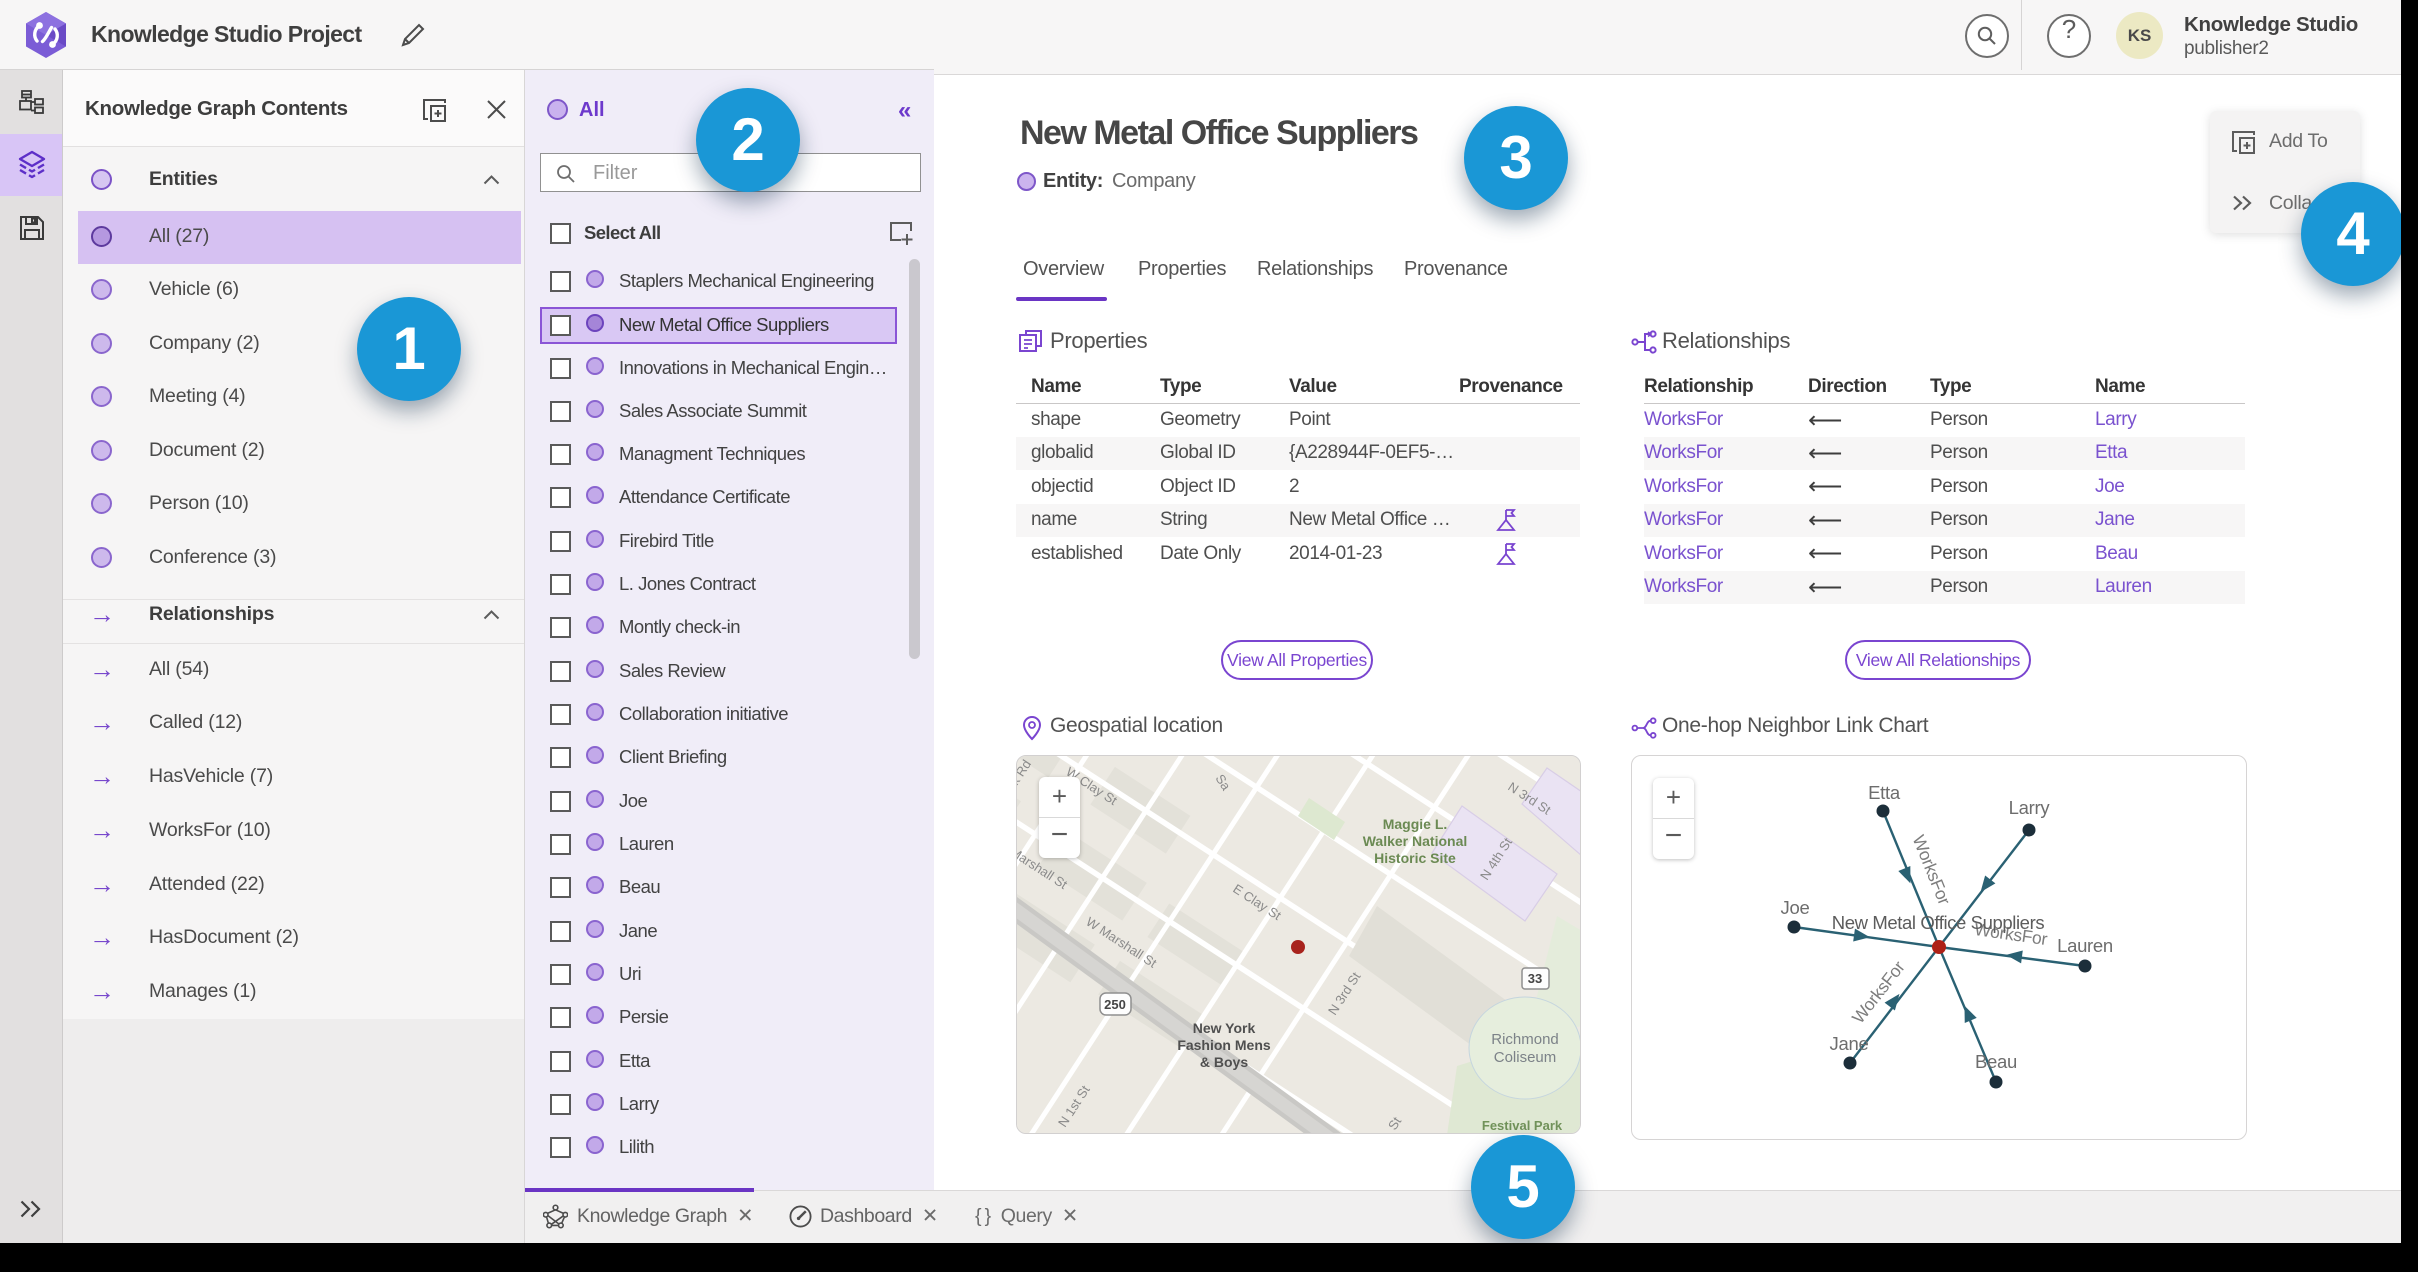 The height and width of the screenshot is (1272, 2418). I want to click on svg-text: Jane, so click(1849, 1043).